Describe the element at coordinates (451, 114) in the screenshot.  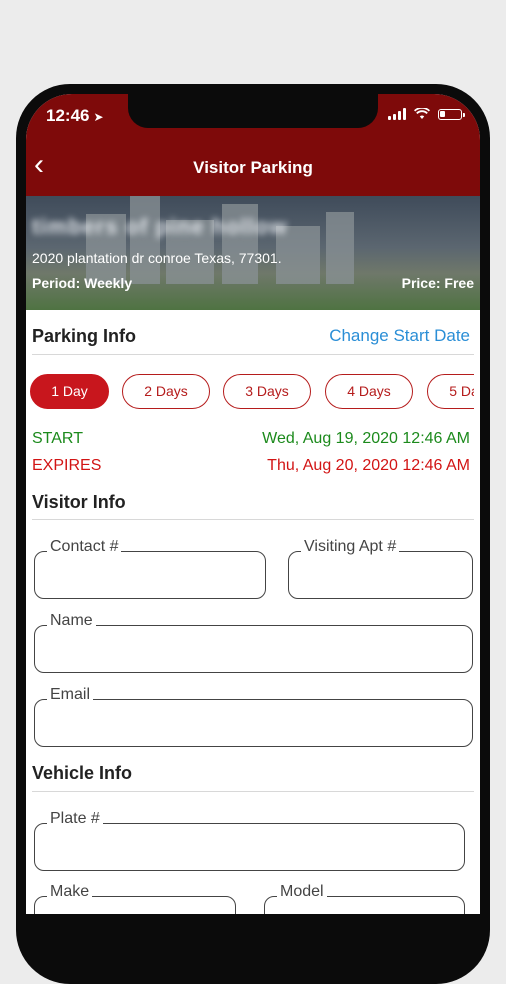
I see `battery-icon` at that location.